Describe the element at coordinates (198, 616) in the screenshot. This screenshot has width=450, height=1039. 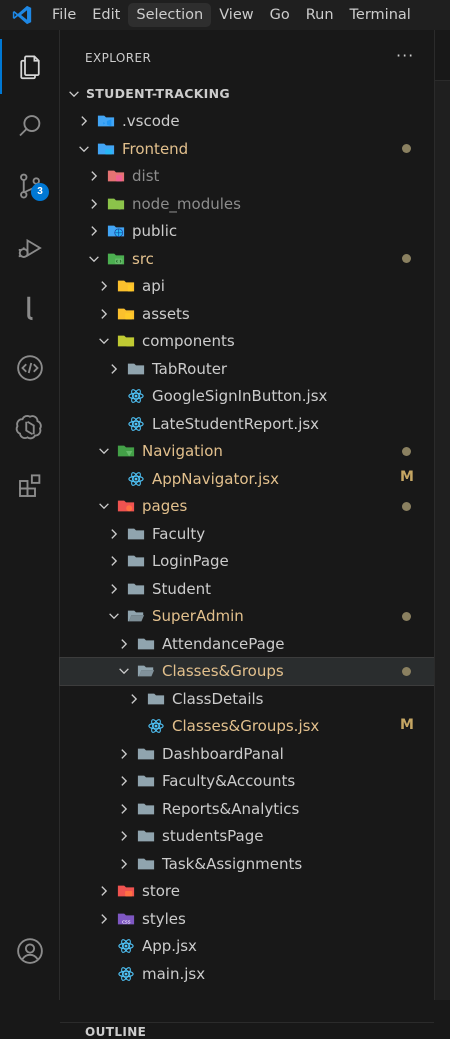
I see `tree-item-label: SuperAdmin` at that location.